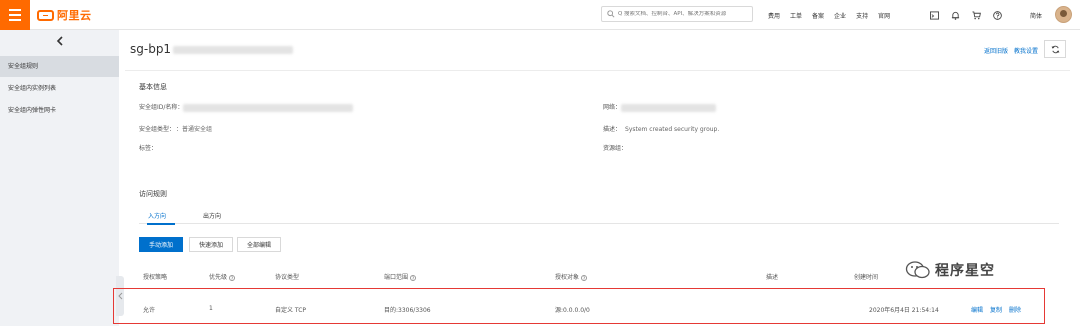 Image resolution: width=1080 pixels, height=326 pixels. I want to click on col-auth-object-label: 授权对象, so click(567, 277).